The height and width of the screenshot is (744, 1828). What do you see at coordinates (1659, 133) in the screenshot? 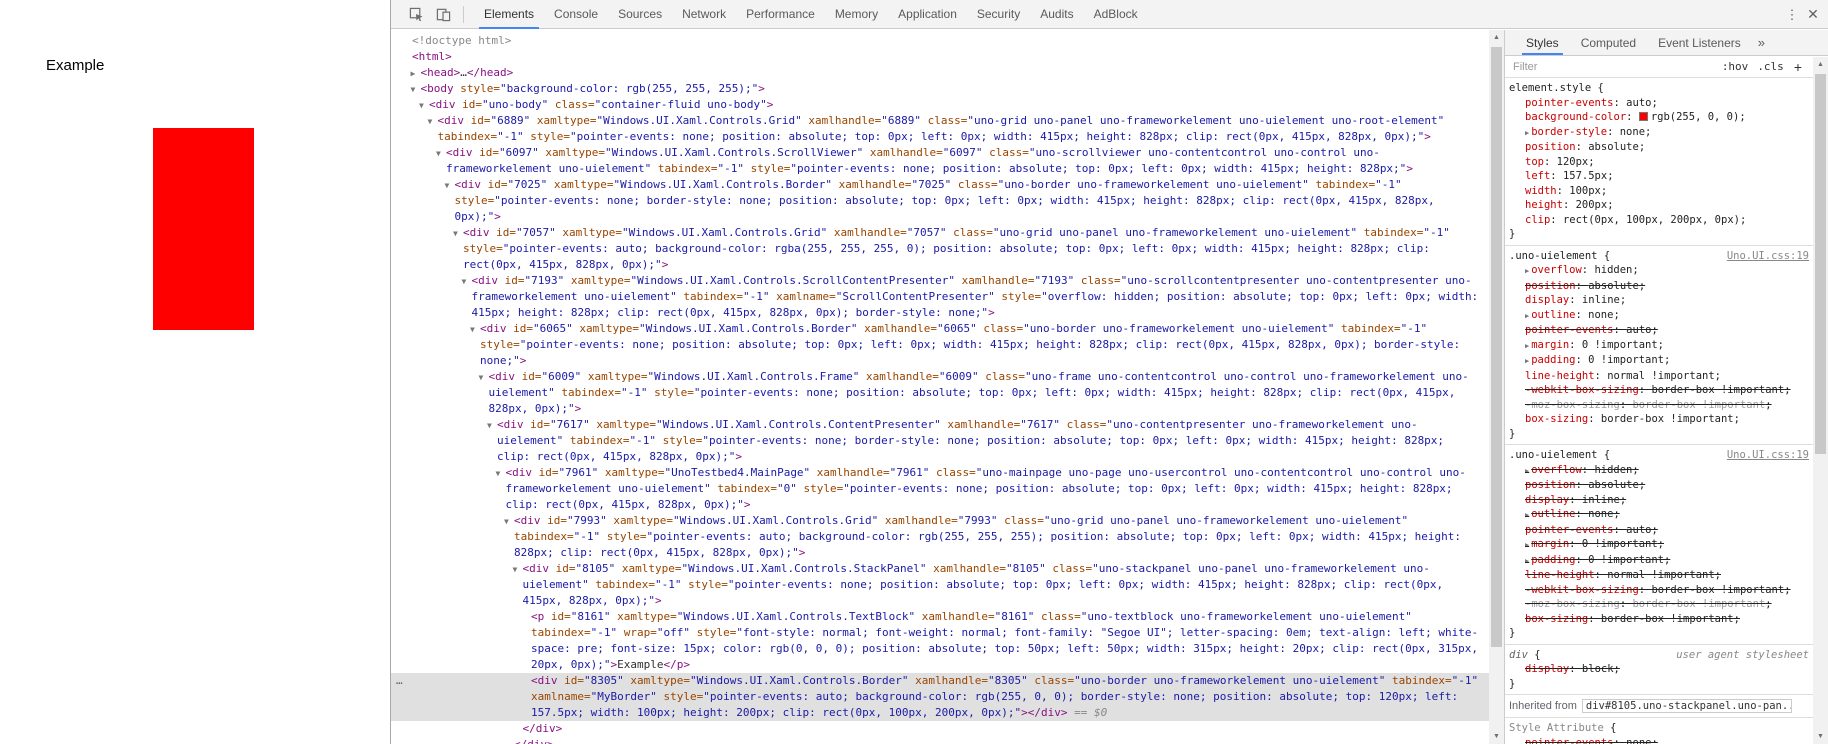
I see `css-property: ▶ border-style: none;` at bounding box center [1659, 133].